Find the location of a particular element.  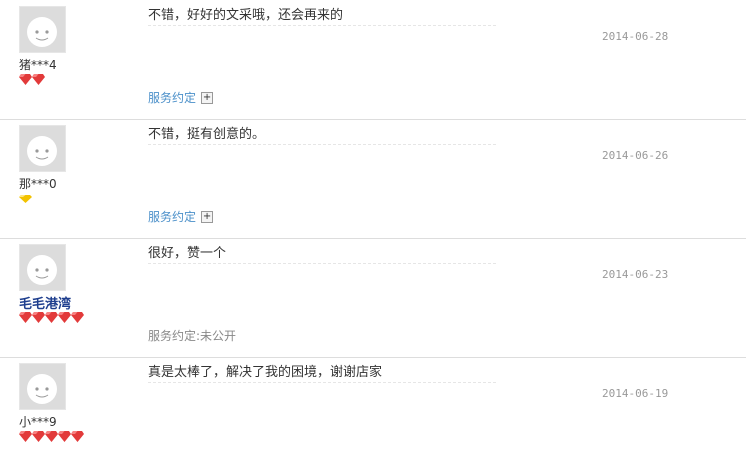

yellow-diamond-icon is located at coordinates (25, 198).